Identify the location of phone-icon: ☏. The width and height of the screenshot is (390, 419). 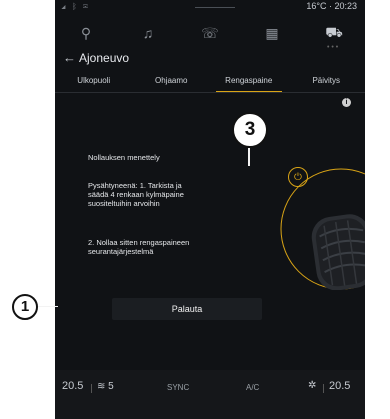
(210, 33).